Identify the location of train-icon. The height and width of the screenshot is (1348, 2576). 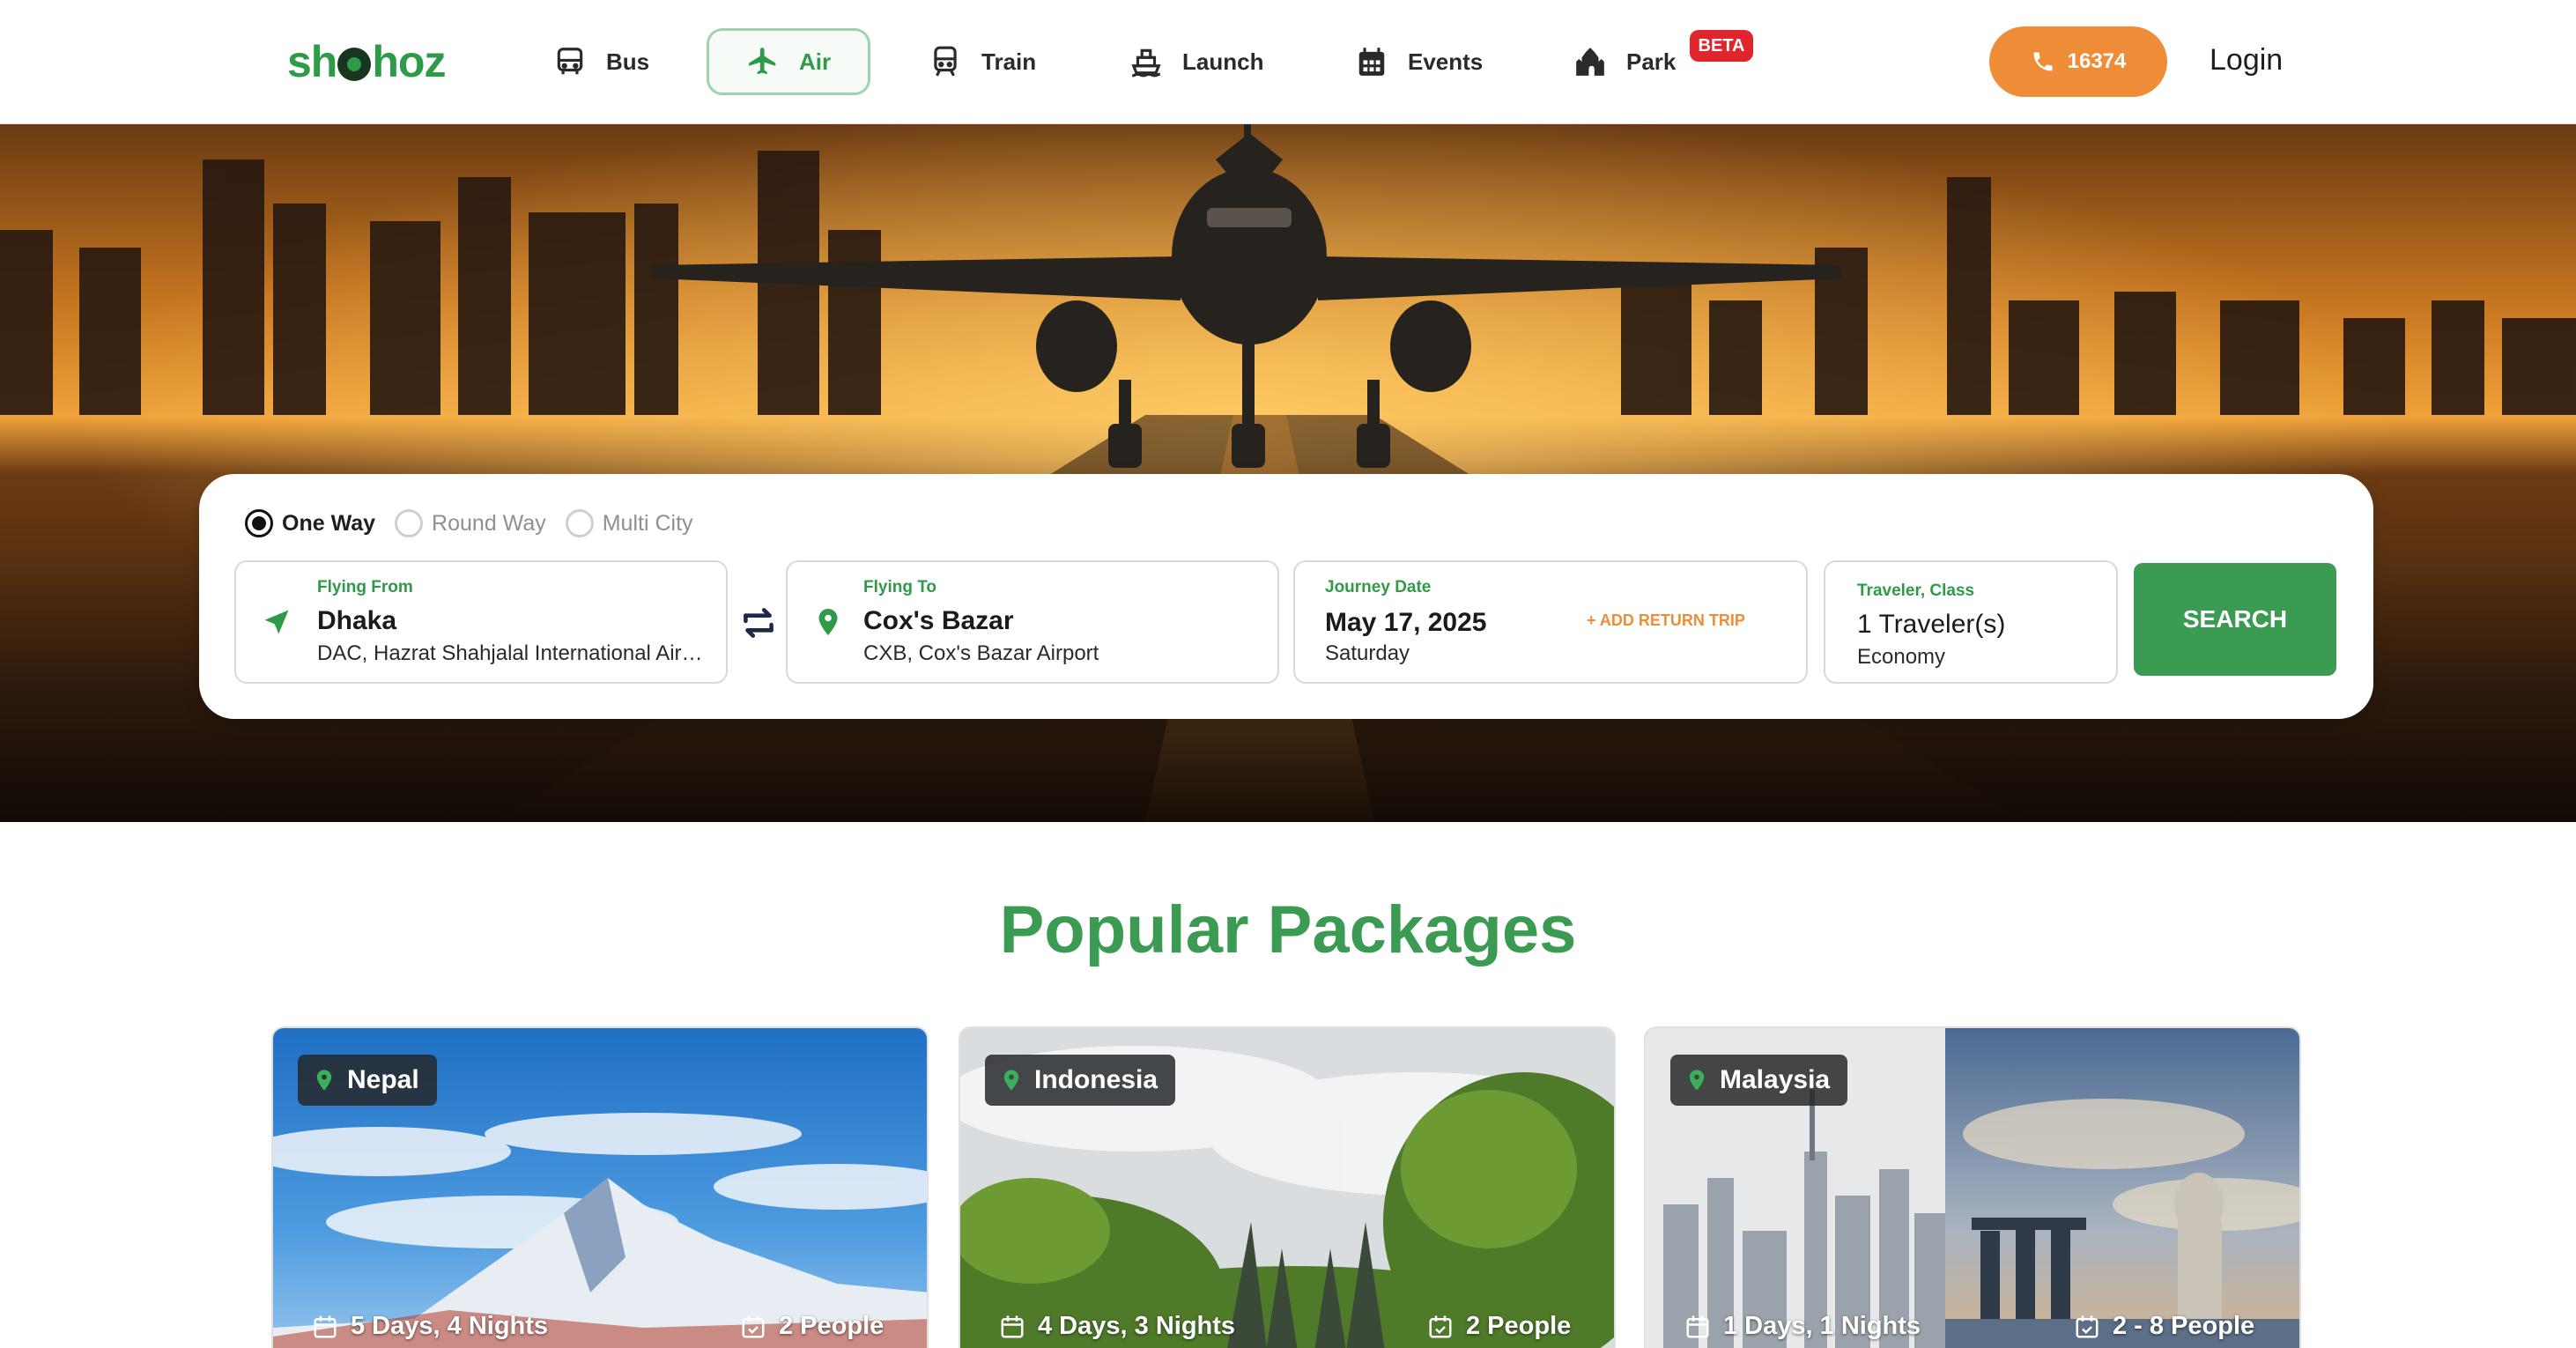
(945, 61).